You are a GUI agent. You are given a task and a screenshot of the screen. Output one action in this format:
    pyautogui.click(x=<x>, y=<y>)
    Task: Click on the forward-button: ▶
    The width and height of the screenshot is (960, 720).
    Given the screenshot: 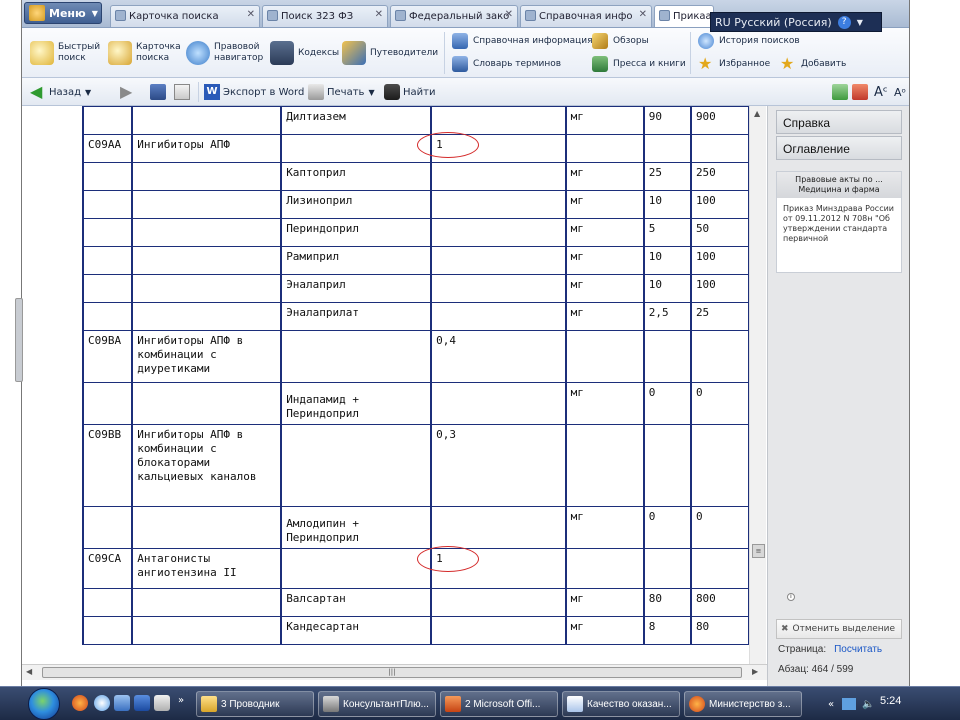 What is the action you would take?
    pyautogui.click(x=129, y=92)
    